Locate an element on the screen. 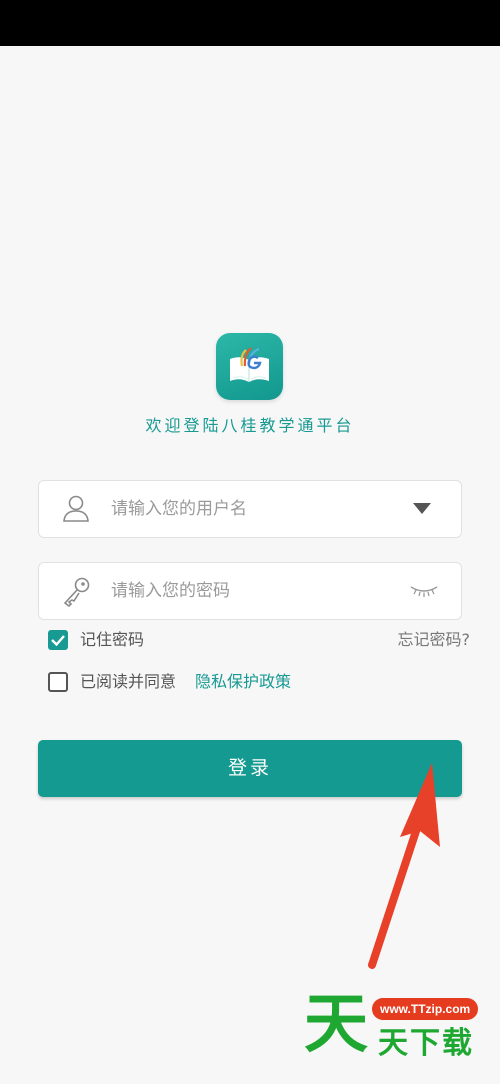 The height and width of the screenshot is (1084, 500). app-logo is located at coordinates (249, 366).